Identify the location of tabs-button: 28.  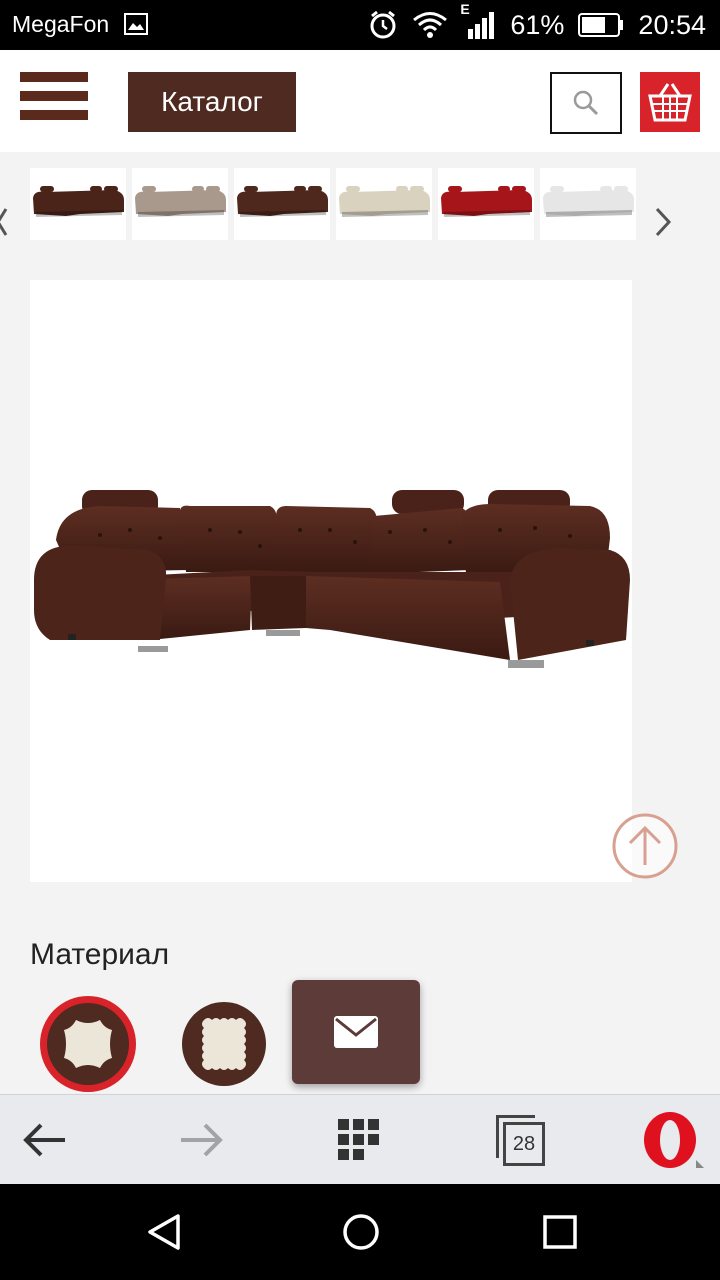
(519, 1140).